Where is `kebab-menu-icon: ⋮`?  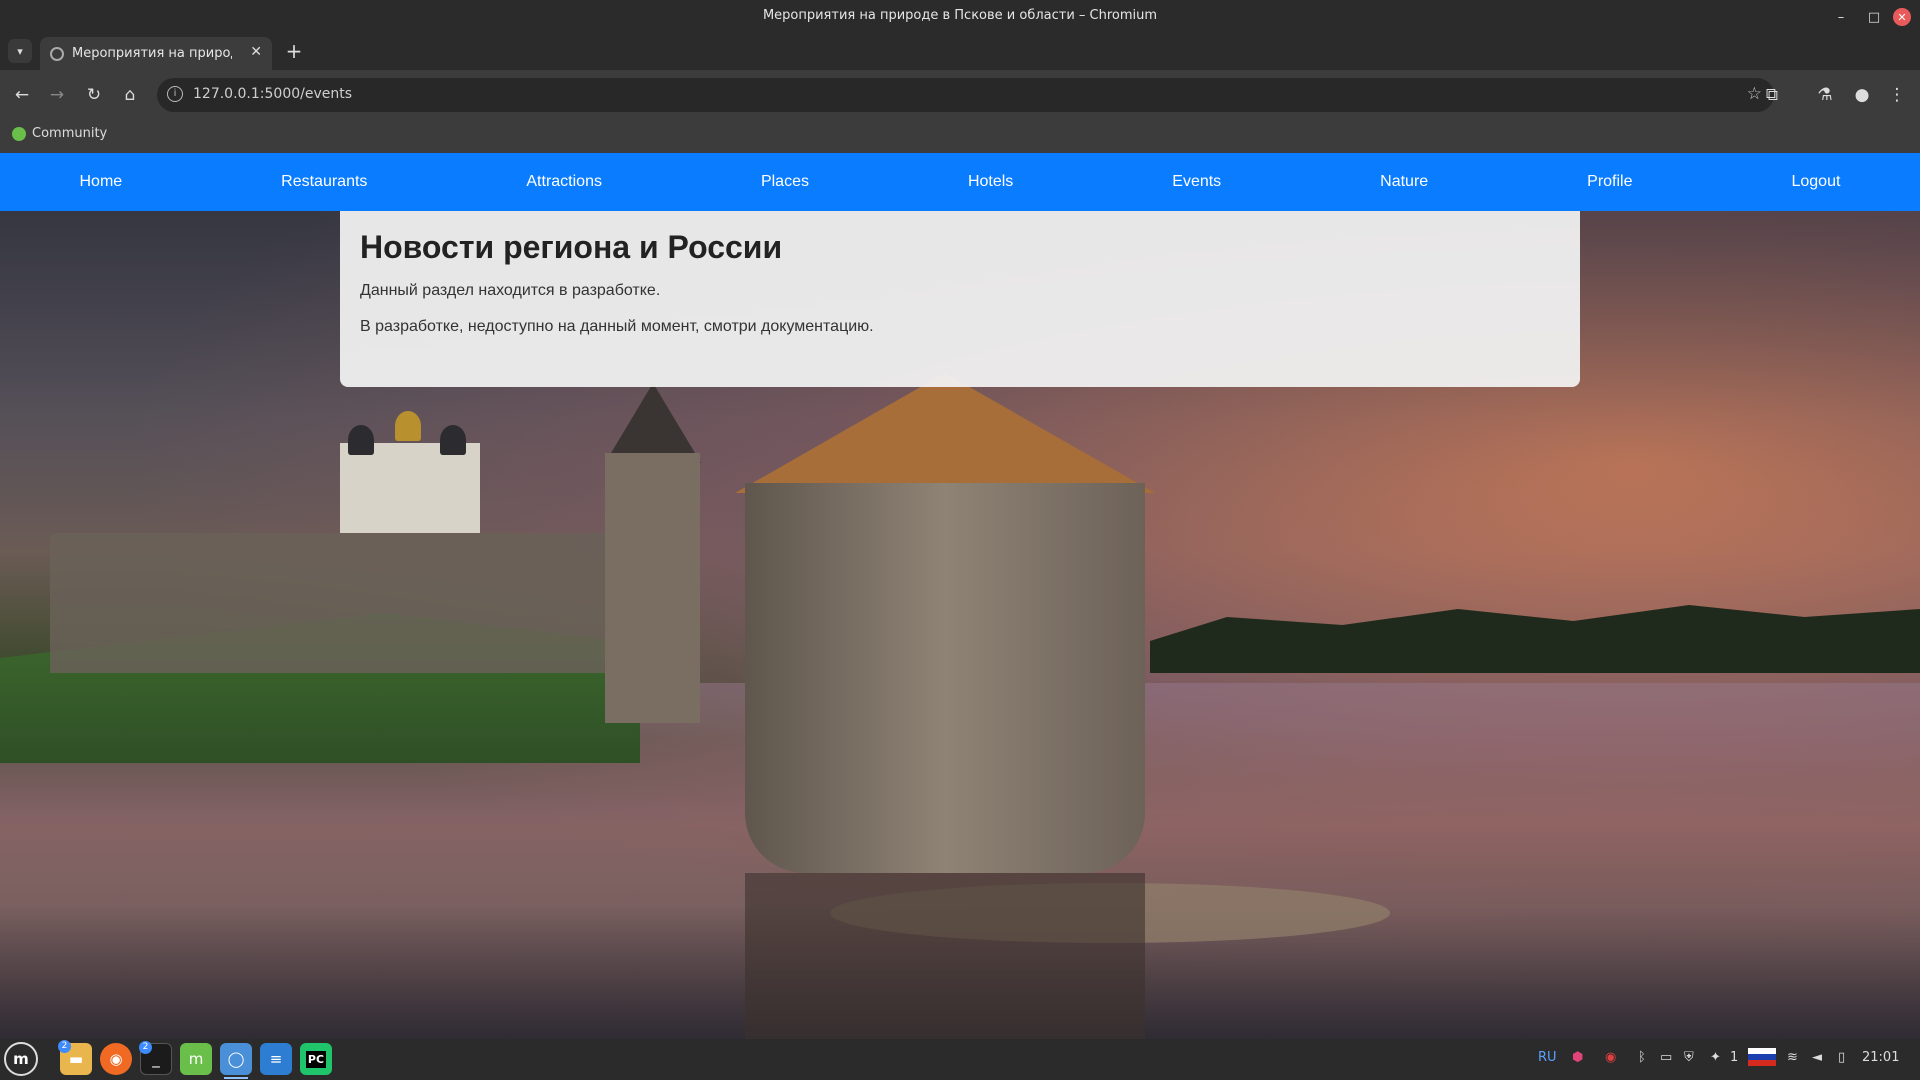 kebab-menu-icon: ⋮ is located at coordinates (1897, 95).